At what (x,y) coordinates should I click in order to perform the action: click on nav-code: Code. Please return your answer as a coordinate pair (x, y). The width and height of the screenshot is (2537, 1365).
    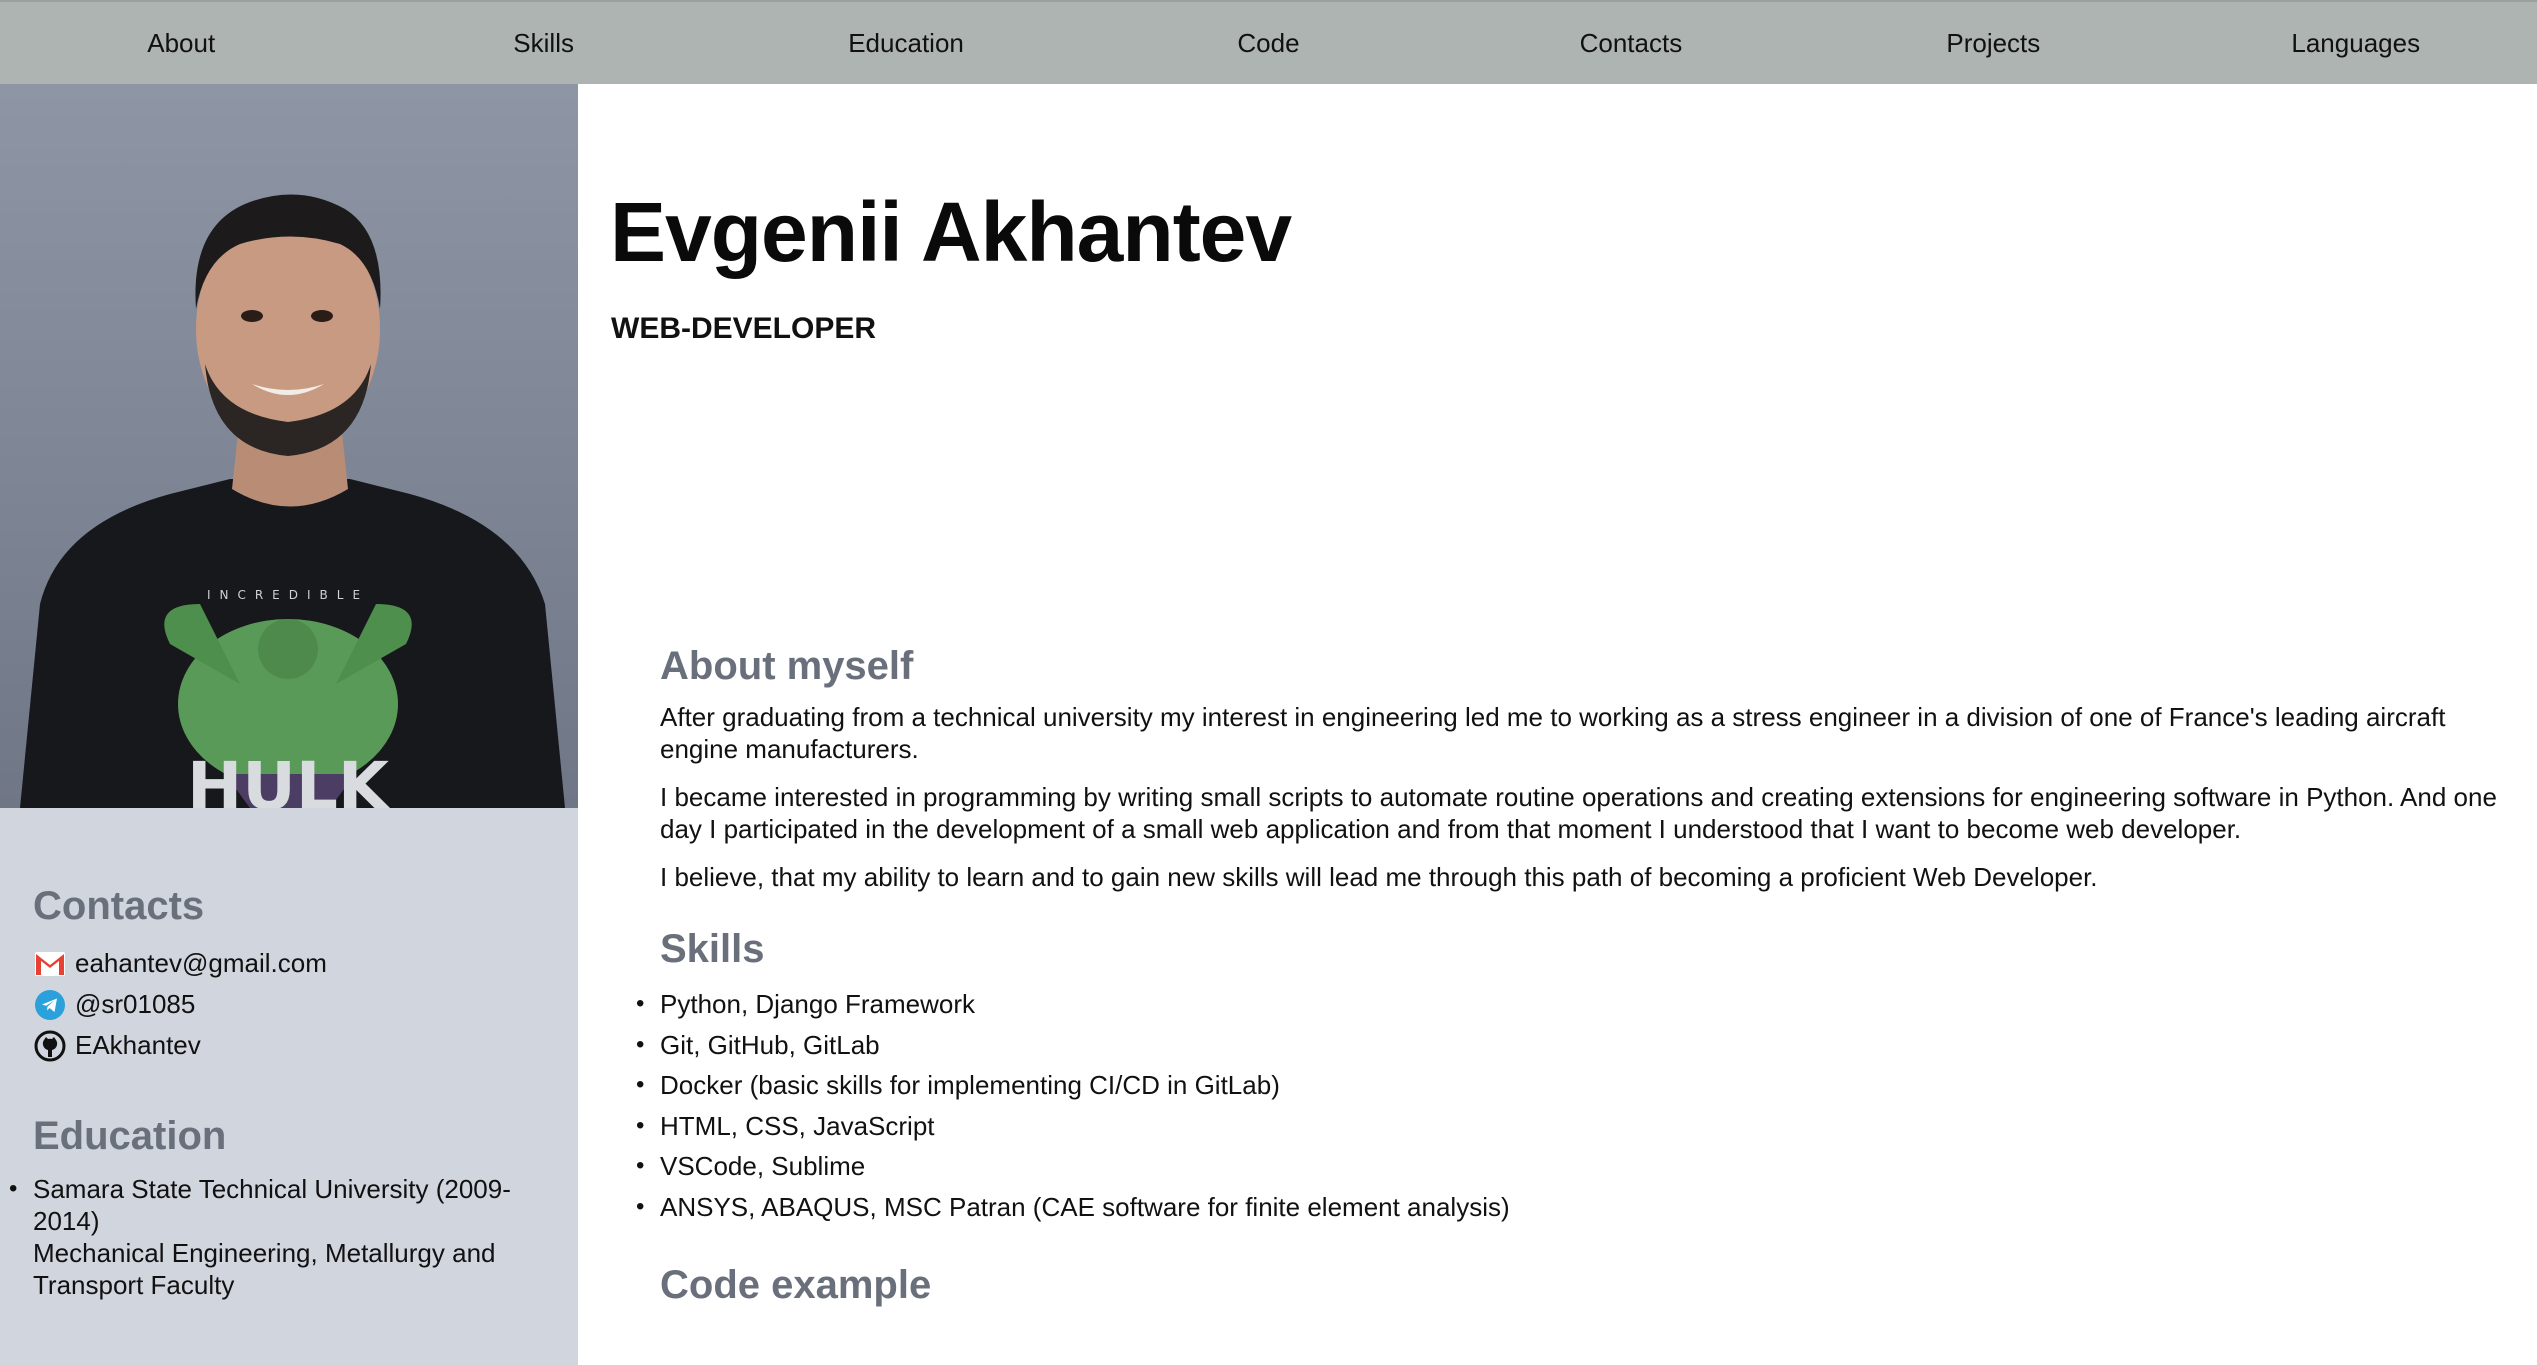
    Looking at the image, I should click on (1268, 43).